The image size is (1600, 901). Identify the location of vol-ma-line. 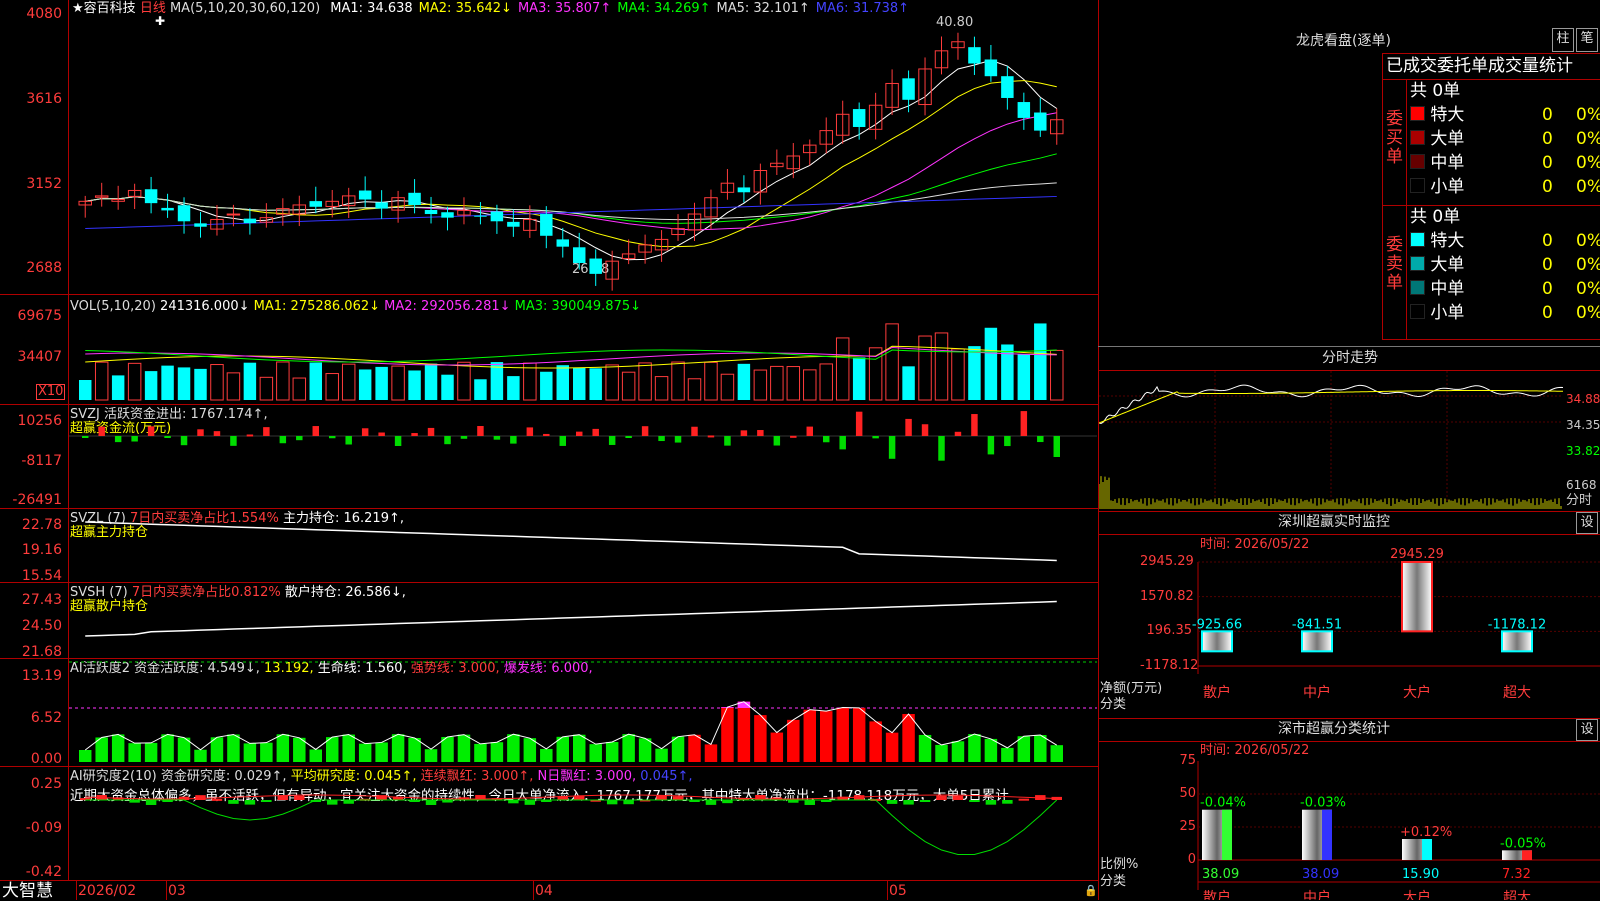
(571, 357).